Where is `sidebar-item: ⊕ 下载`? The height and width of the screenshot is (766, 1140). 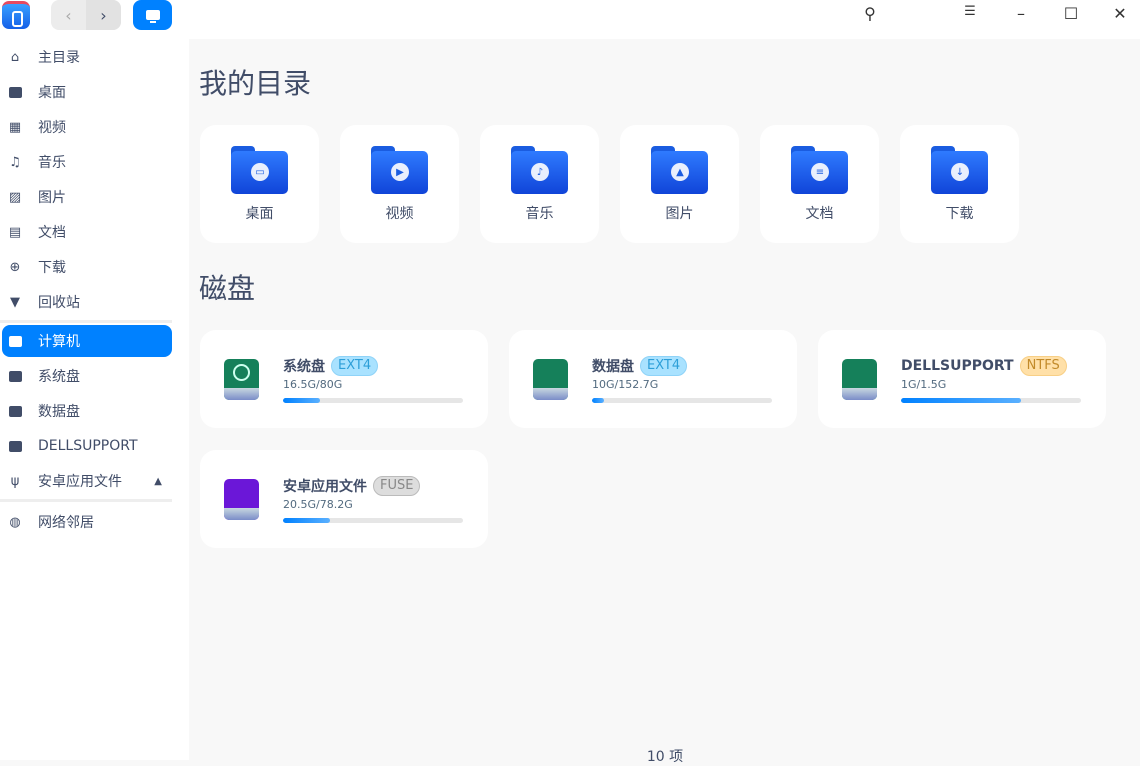 sidebar-item: ⊕ 下载 is located at coordinates (87, 267).